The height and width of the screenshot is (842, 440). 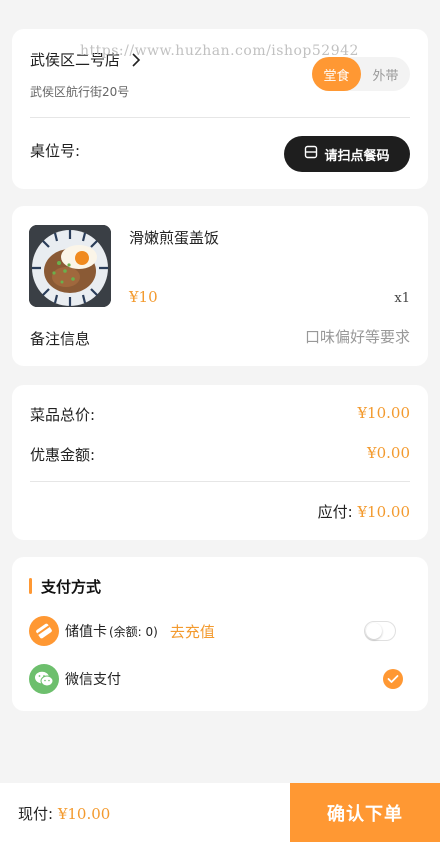 What do you see at coordinates (220, 812) in the screenshot?
I see `checkout-bar: 现付: ¥10.00 确认下单` at bounding box center [220, 812].